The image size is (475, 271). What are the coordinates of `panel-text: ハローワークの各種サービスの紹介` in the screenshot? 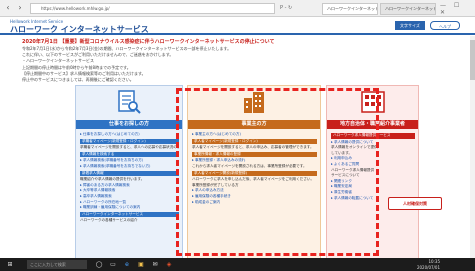 It's located at (109, 220).